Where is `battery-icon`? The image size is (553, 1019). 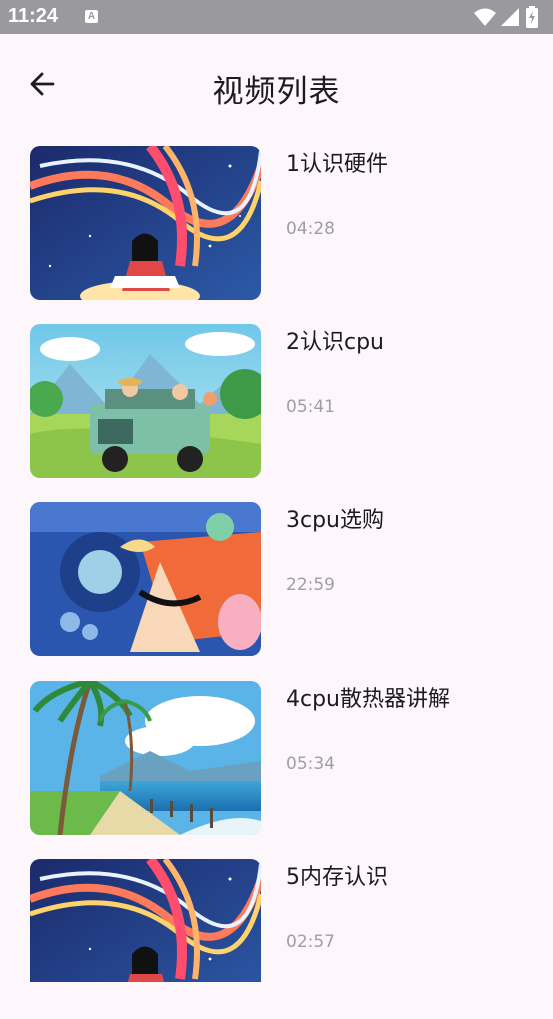
battery-icon is located at coordinates (532, 17).